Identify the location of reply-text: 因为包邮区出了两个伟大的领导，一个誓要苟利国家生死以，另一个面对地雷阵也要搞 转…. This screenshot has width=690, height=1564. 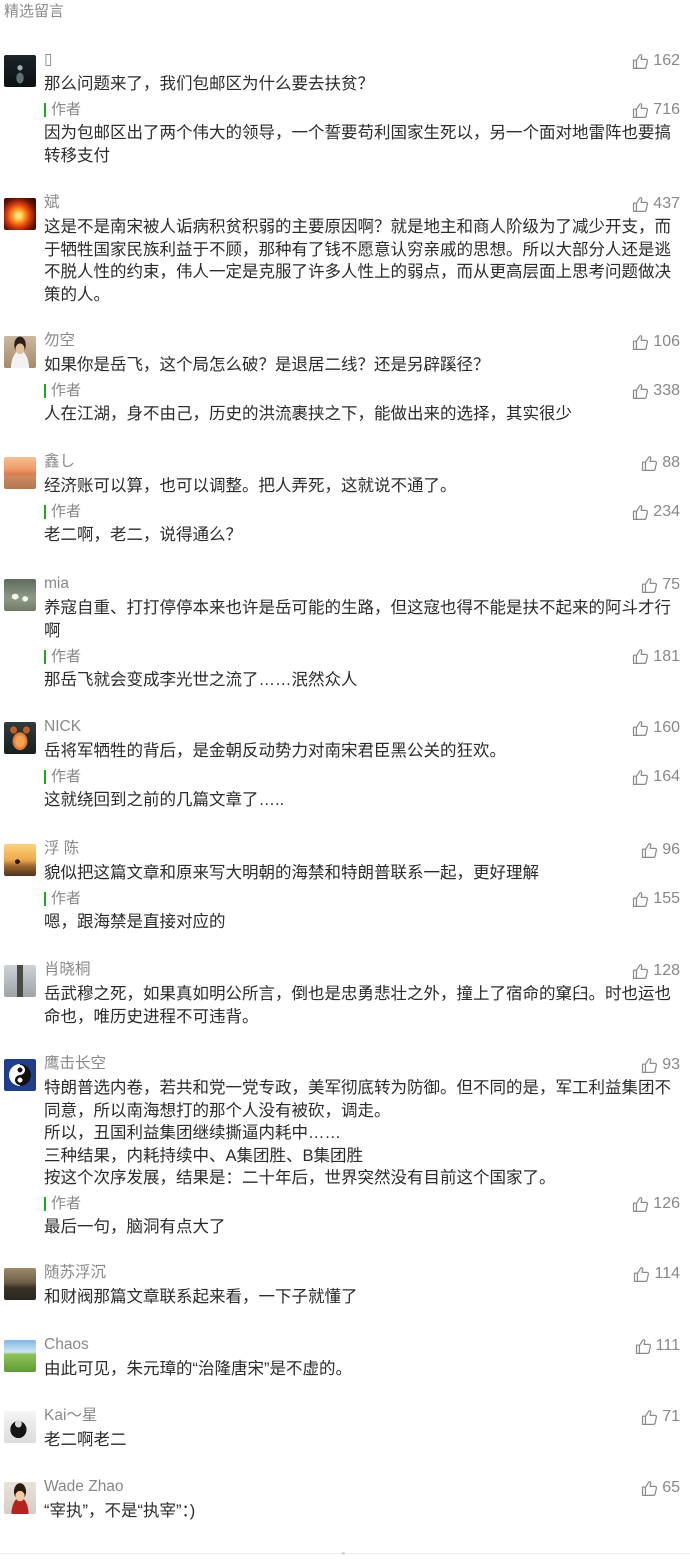
(357, 144).